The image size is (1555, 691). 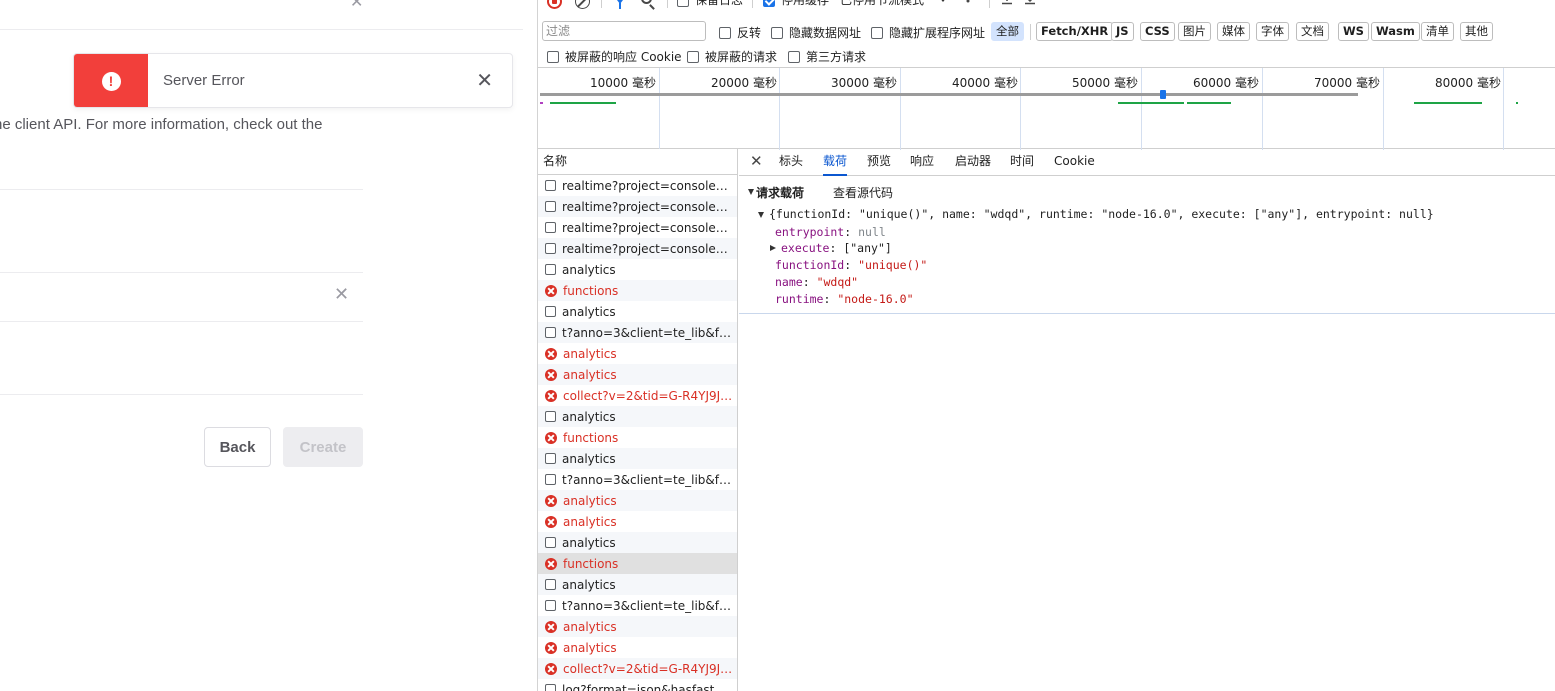 I want to click on tab-response: 响应, so click(x=922, y=162).